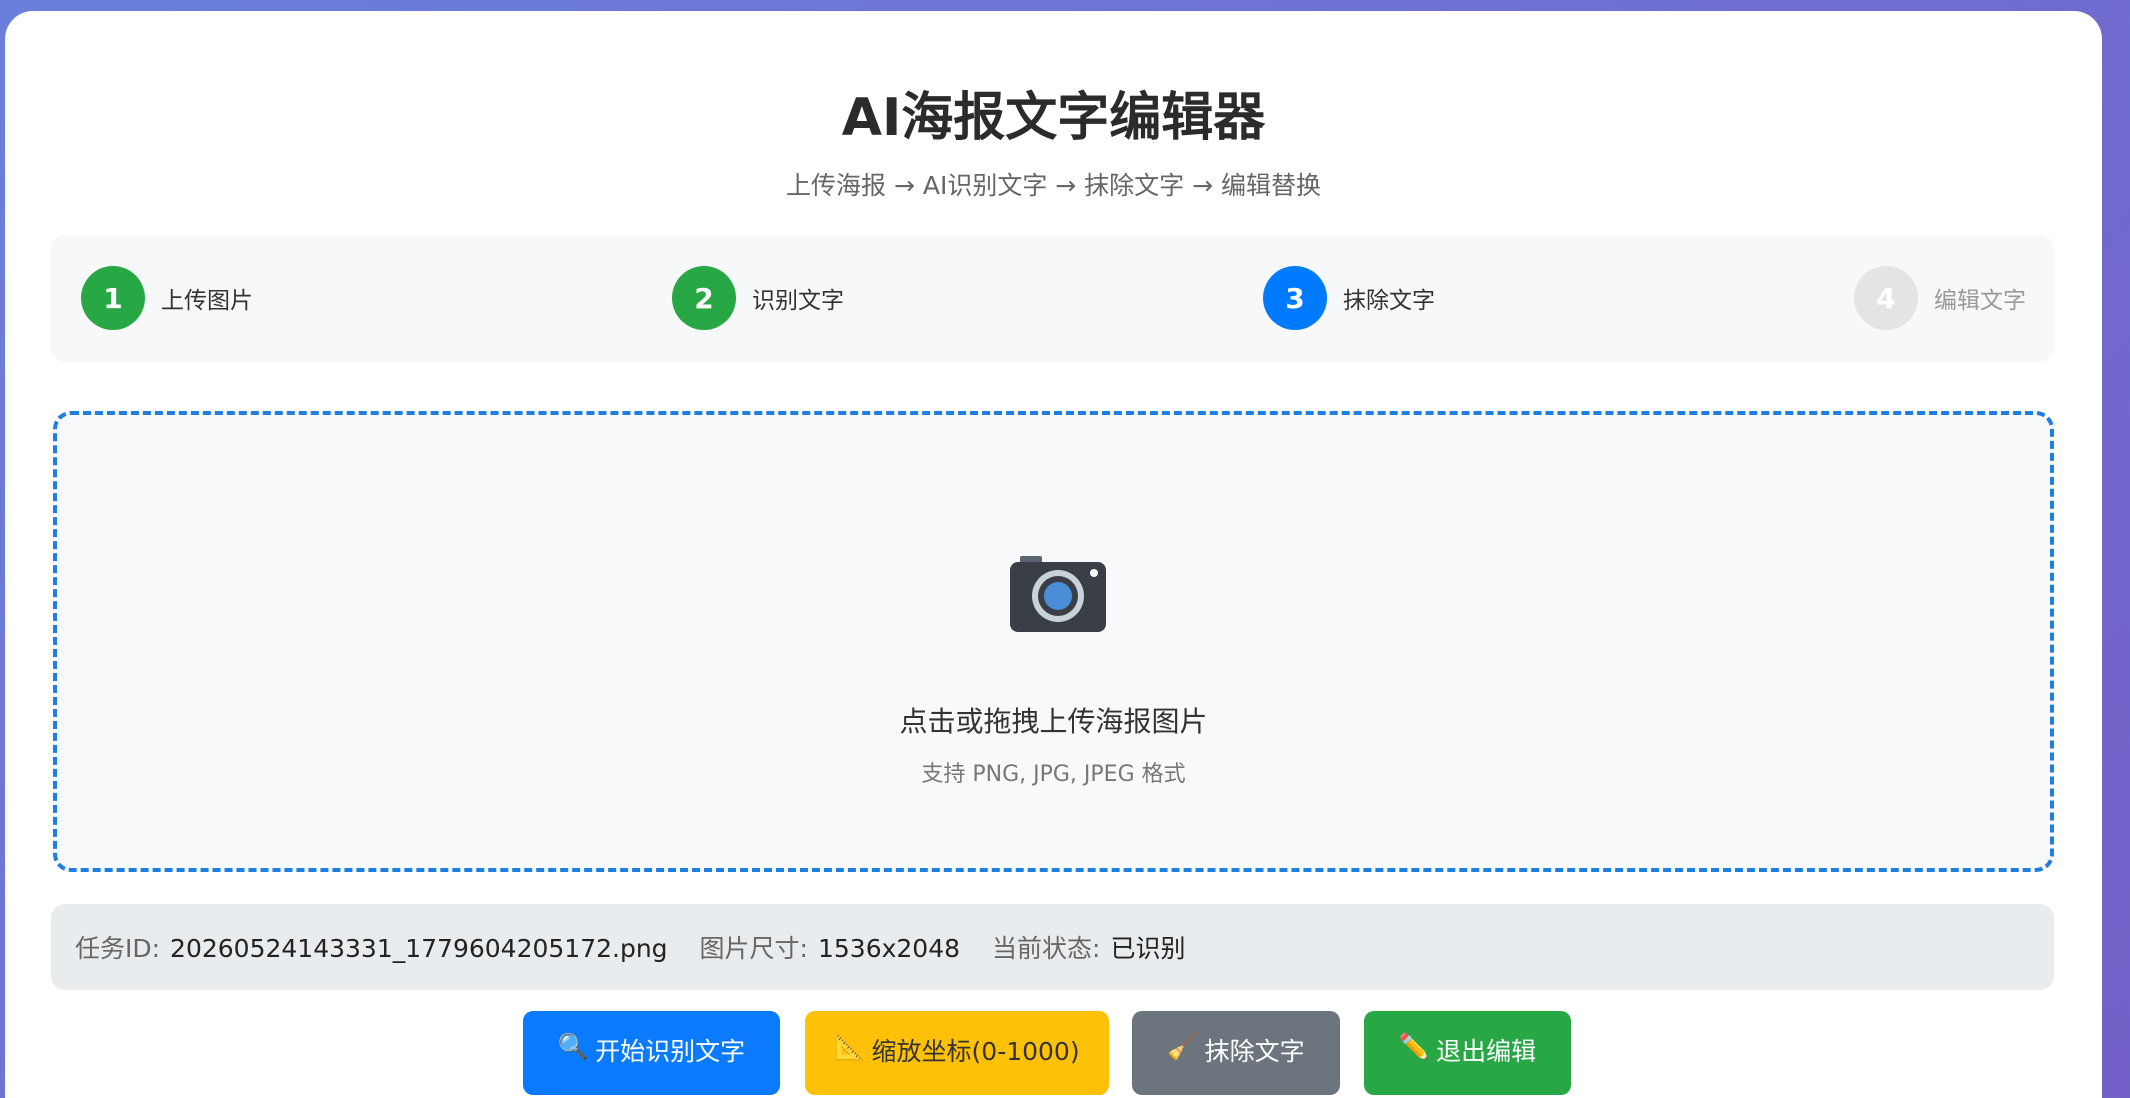 The image size is (2130, 1098). Describe the element at coordinates (1295, 298) in the screenshot. I see `step-3-circle: 3` at that location.